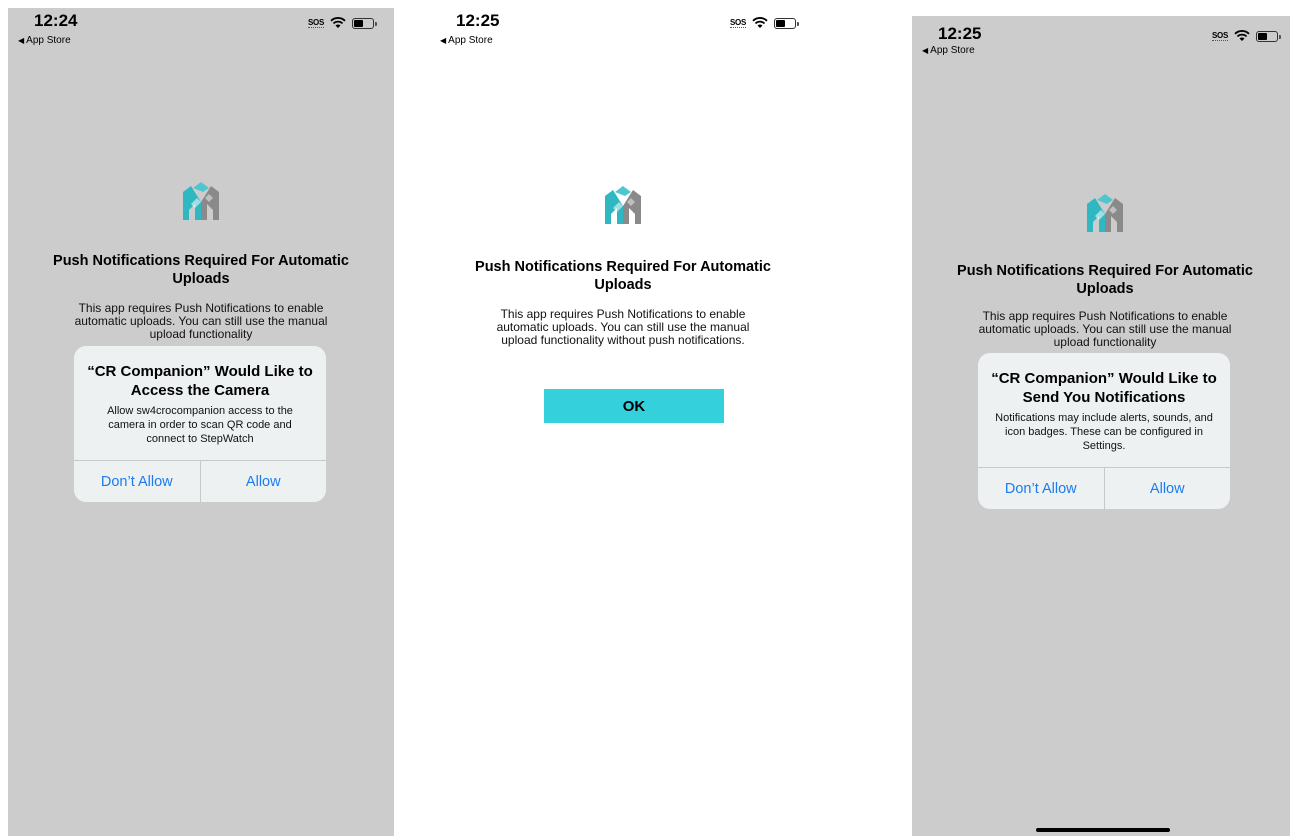 The height and width of the screenshot is (836, 1290). Describe the element at coordinates (1103, 830) in the screenshot. I see `home-indicator` at that location.